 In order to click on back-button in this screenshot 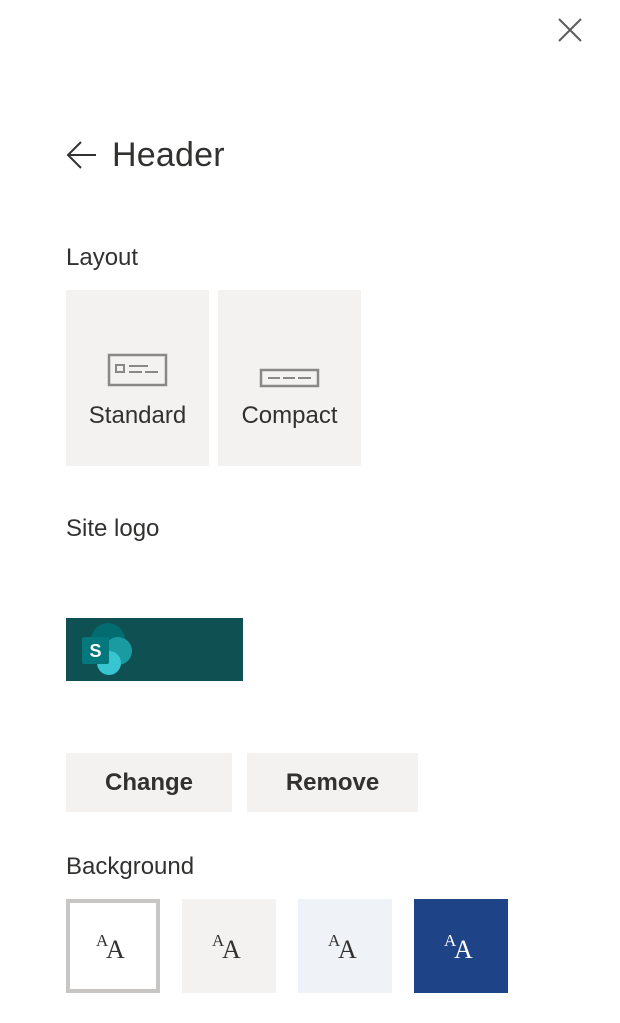, I will do `click(82, 155)`.